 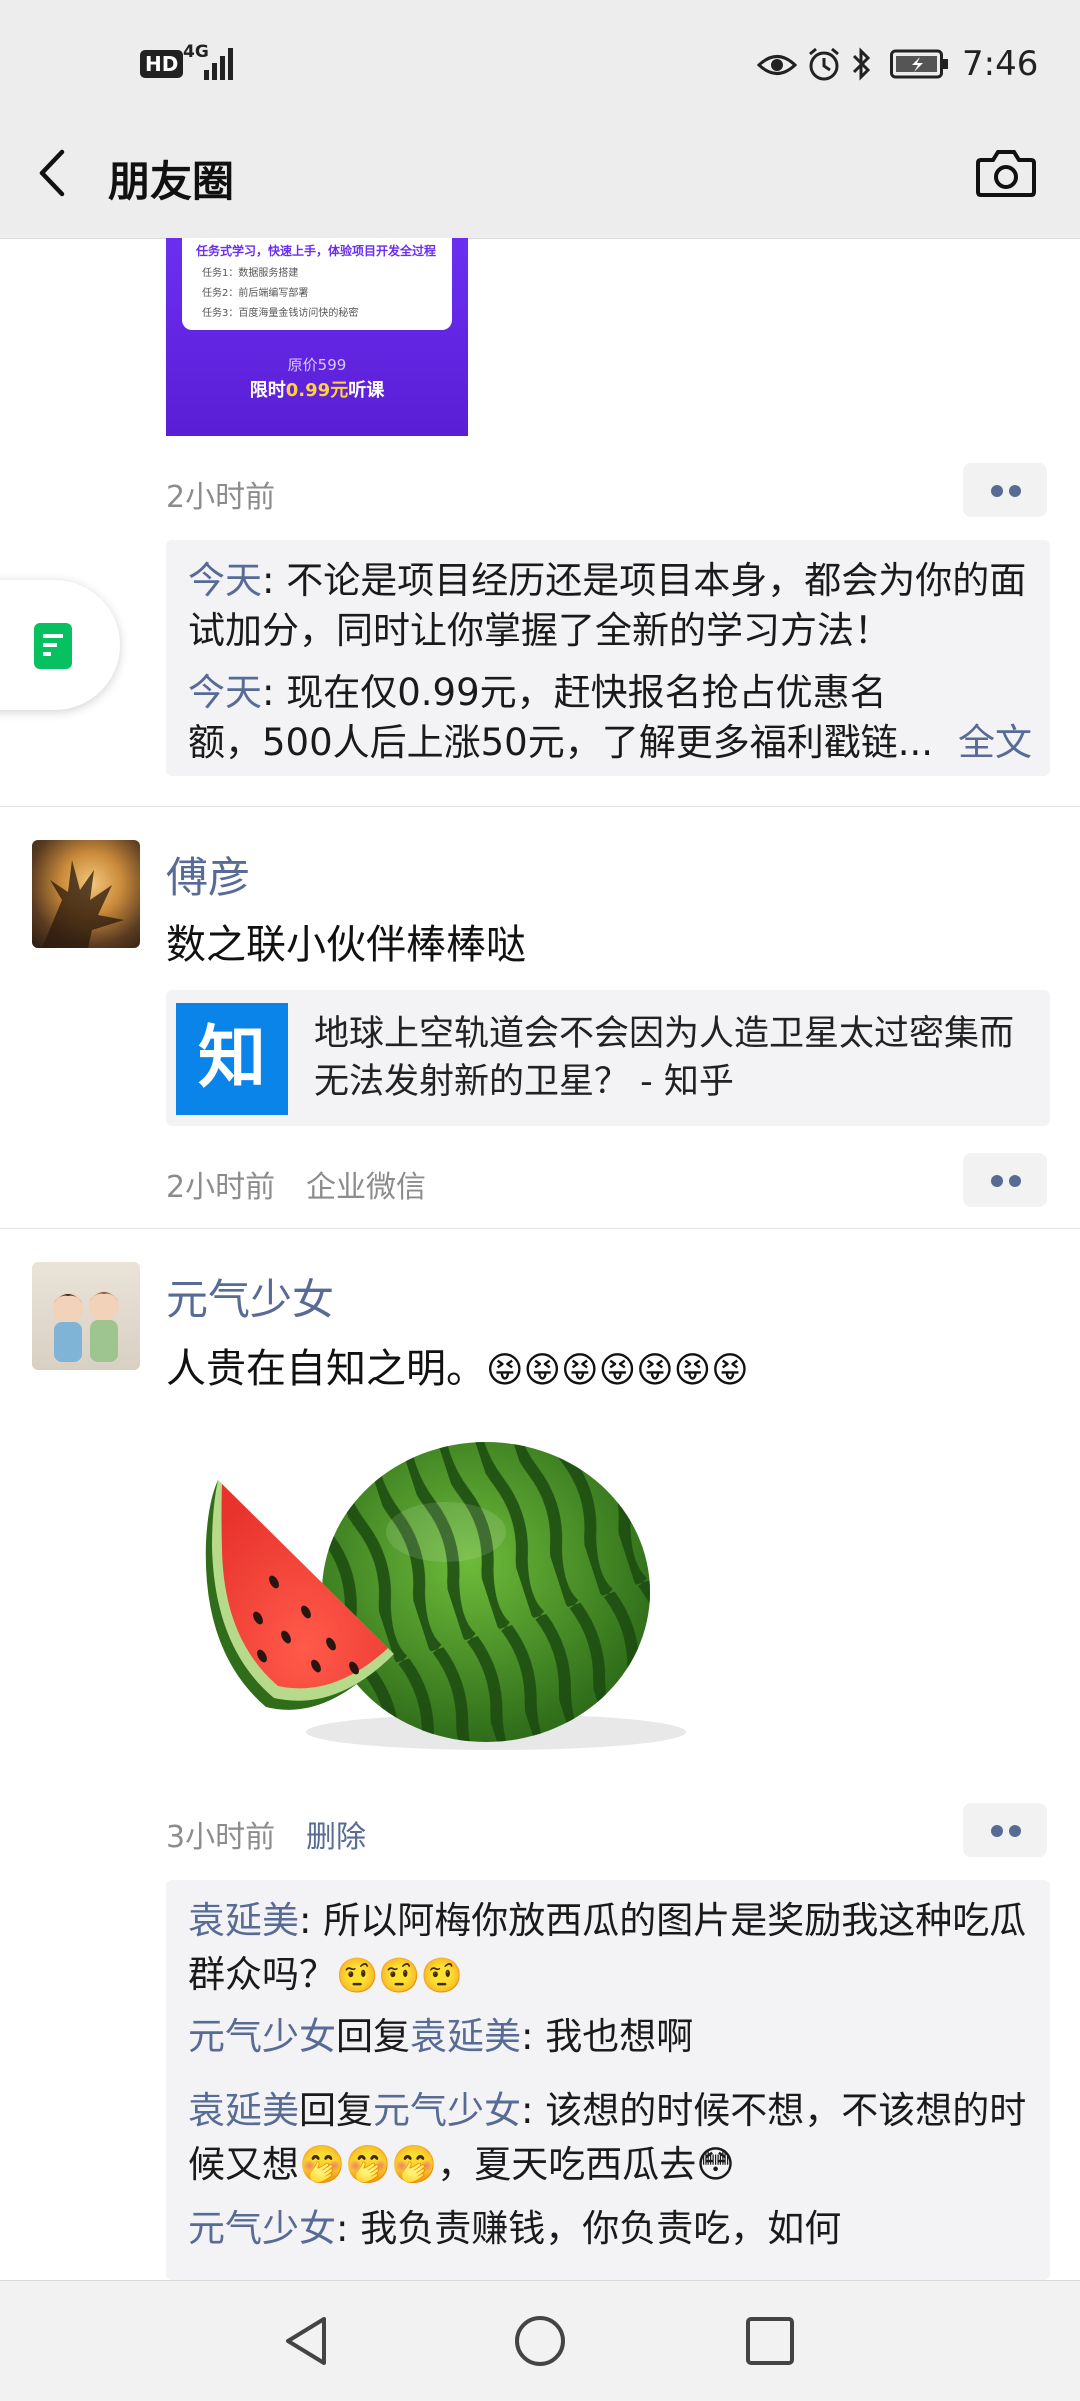 I want to click on ad-task-1: 任务1：数据服务搭建, so click(x=250, y=273).